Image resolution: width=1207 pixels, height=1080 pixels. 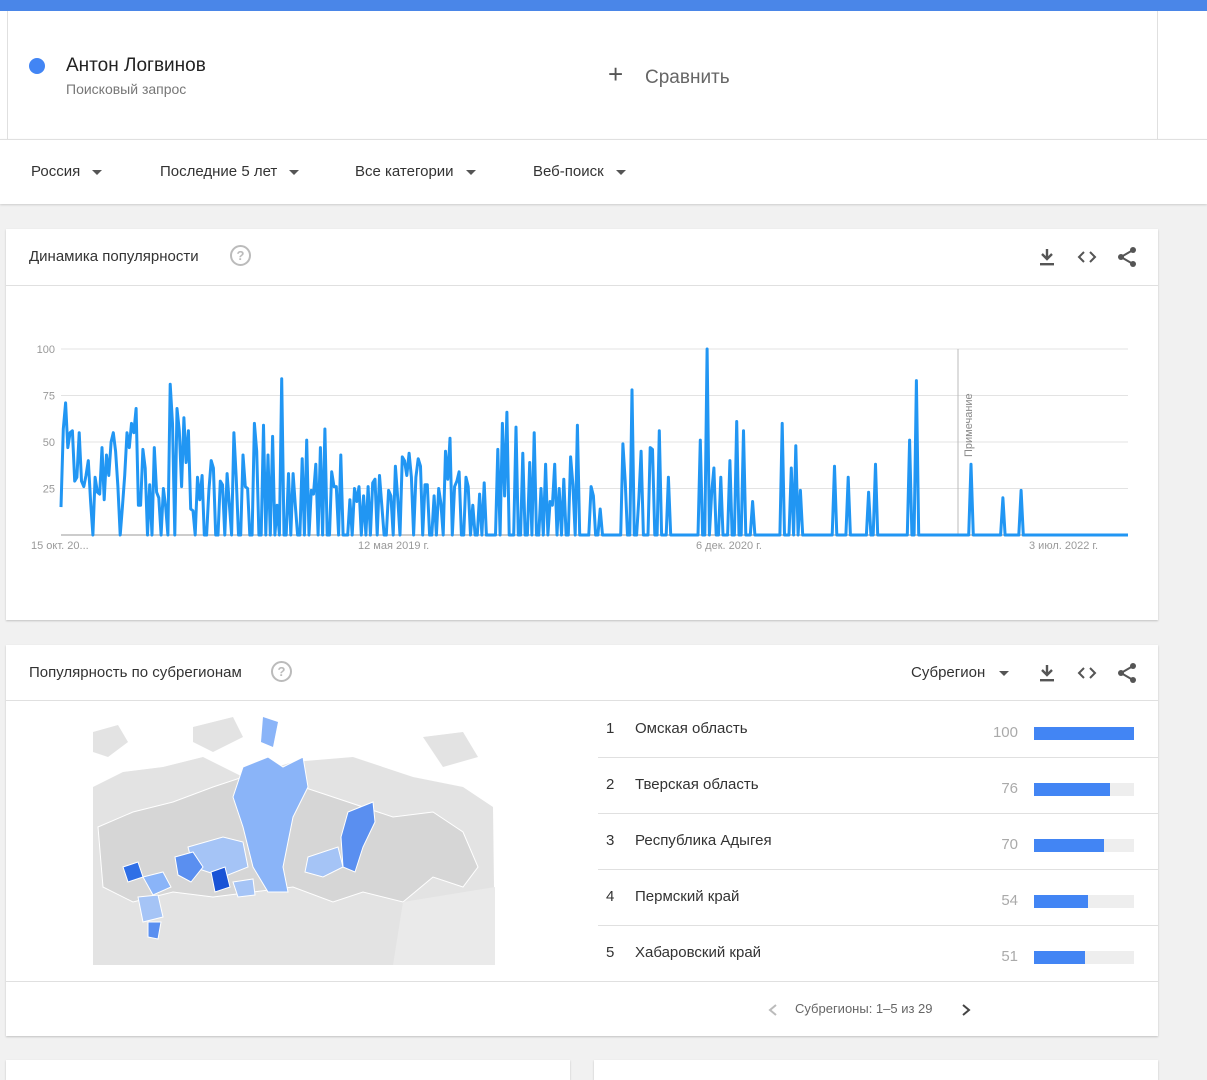 I want to click on region-rank: 1, so click(x=610, y=728).